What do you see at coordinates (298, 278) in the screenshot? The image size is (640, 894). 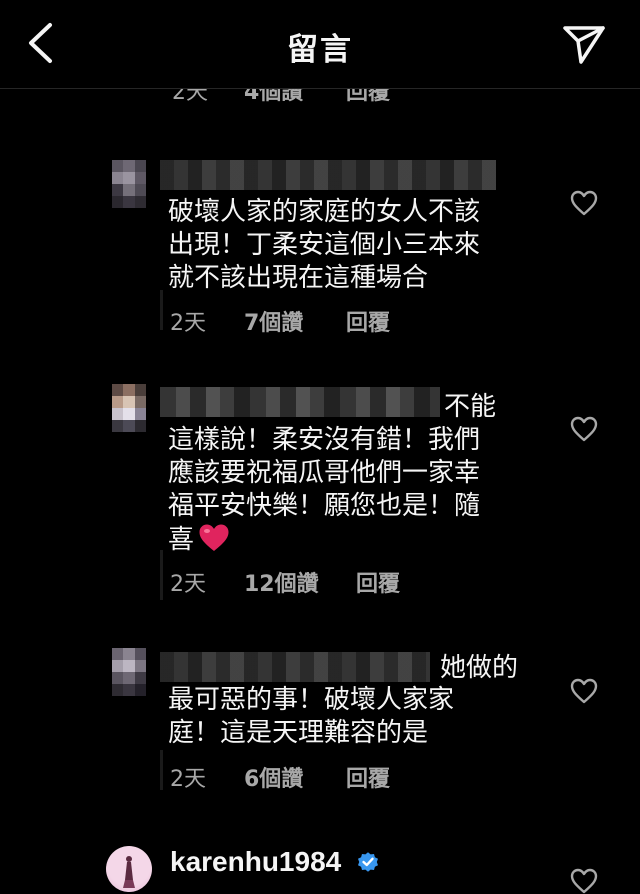 I see `comment-text-line: 就不該出現在這種場合` at bounding box center [298, 278].